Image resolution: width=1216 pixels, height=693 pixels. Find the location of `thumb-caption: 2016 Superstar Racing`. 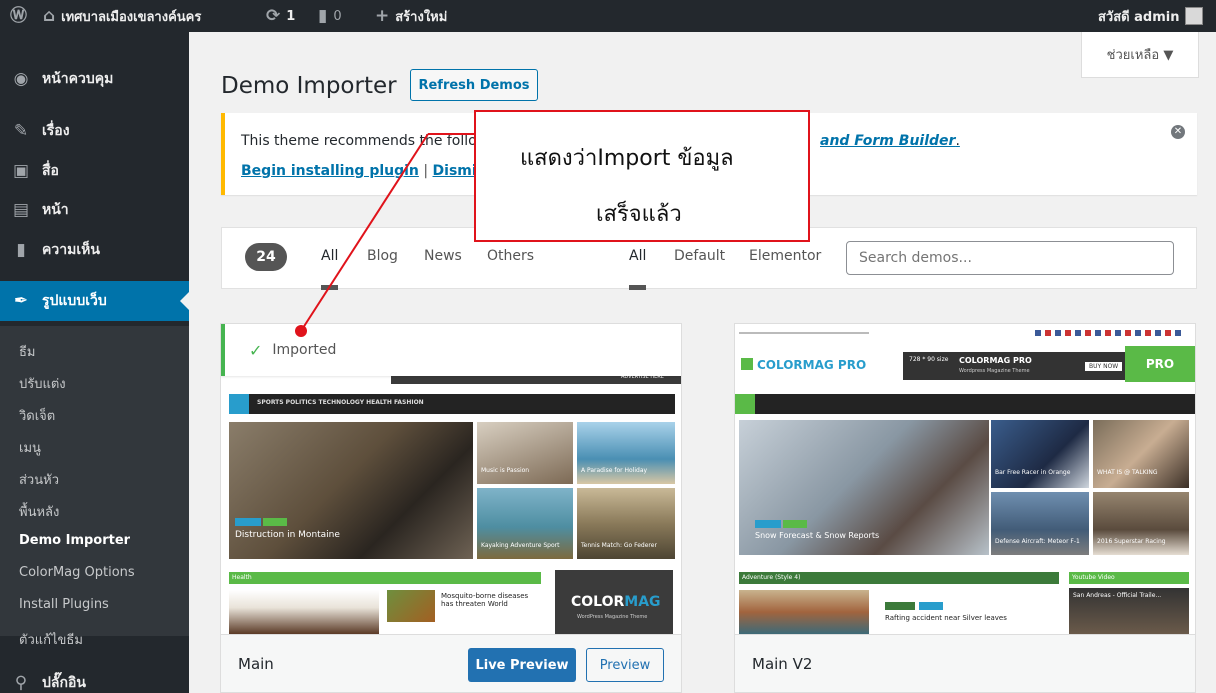

thumb-caption: 2016 Superstar Racing is located at coordinates (1131, 541).